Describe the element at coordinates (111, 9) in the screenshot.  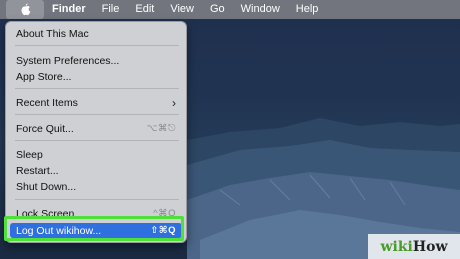
I see `menu-file: File` at that location.